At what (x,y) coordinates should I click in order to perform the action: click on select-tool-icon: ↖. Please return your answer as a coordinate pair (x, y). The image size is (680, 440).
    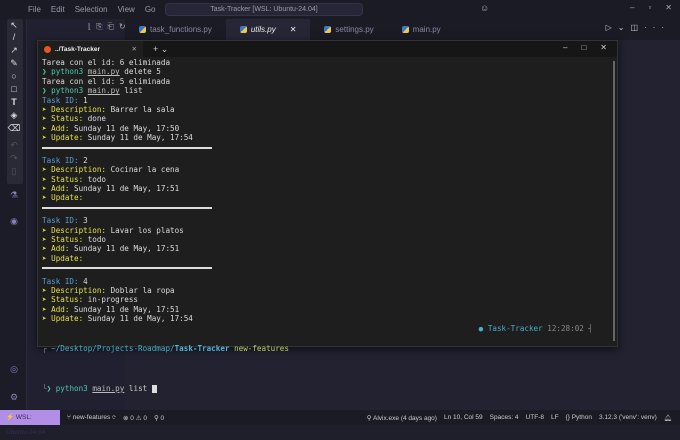
    Looking at the image, I should click on (14, 25).